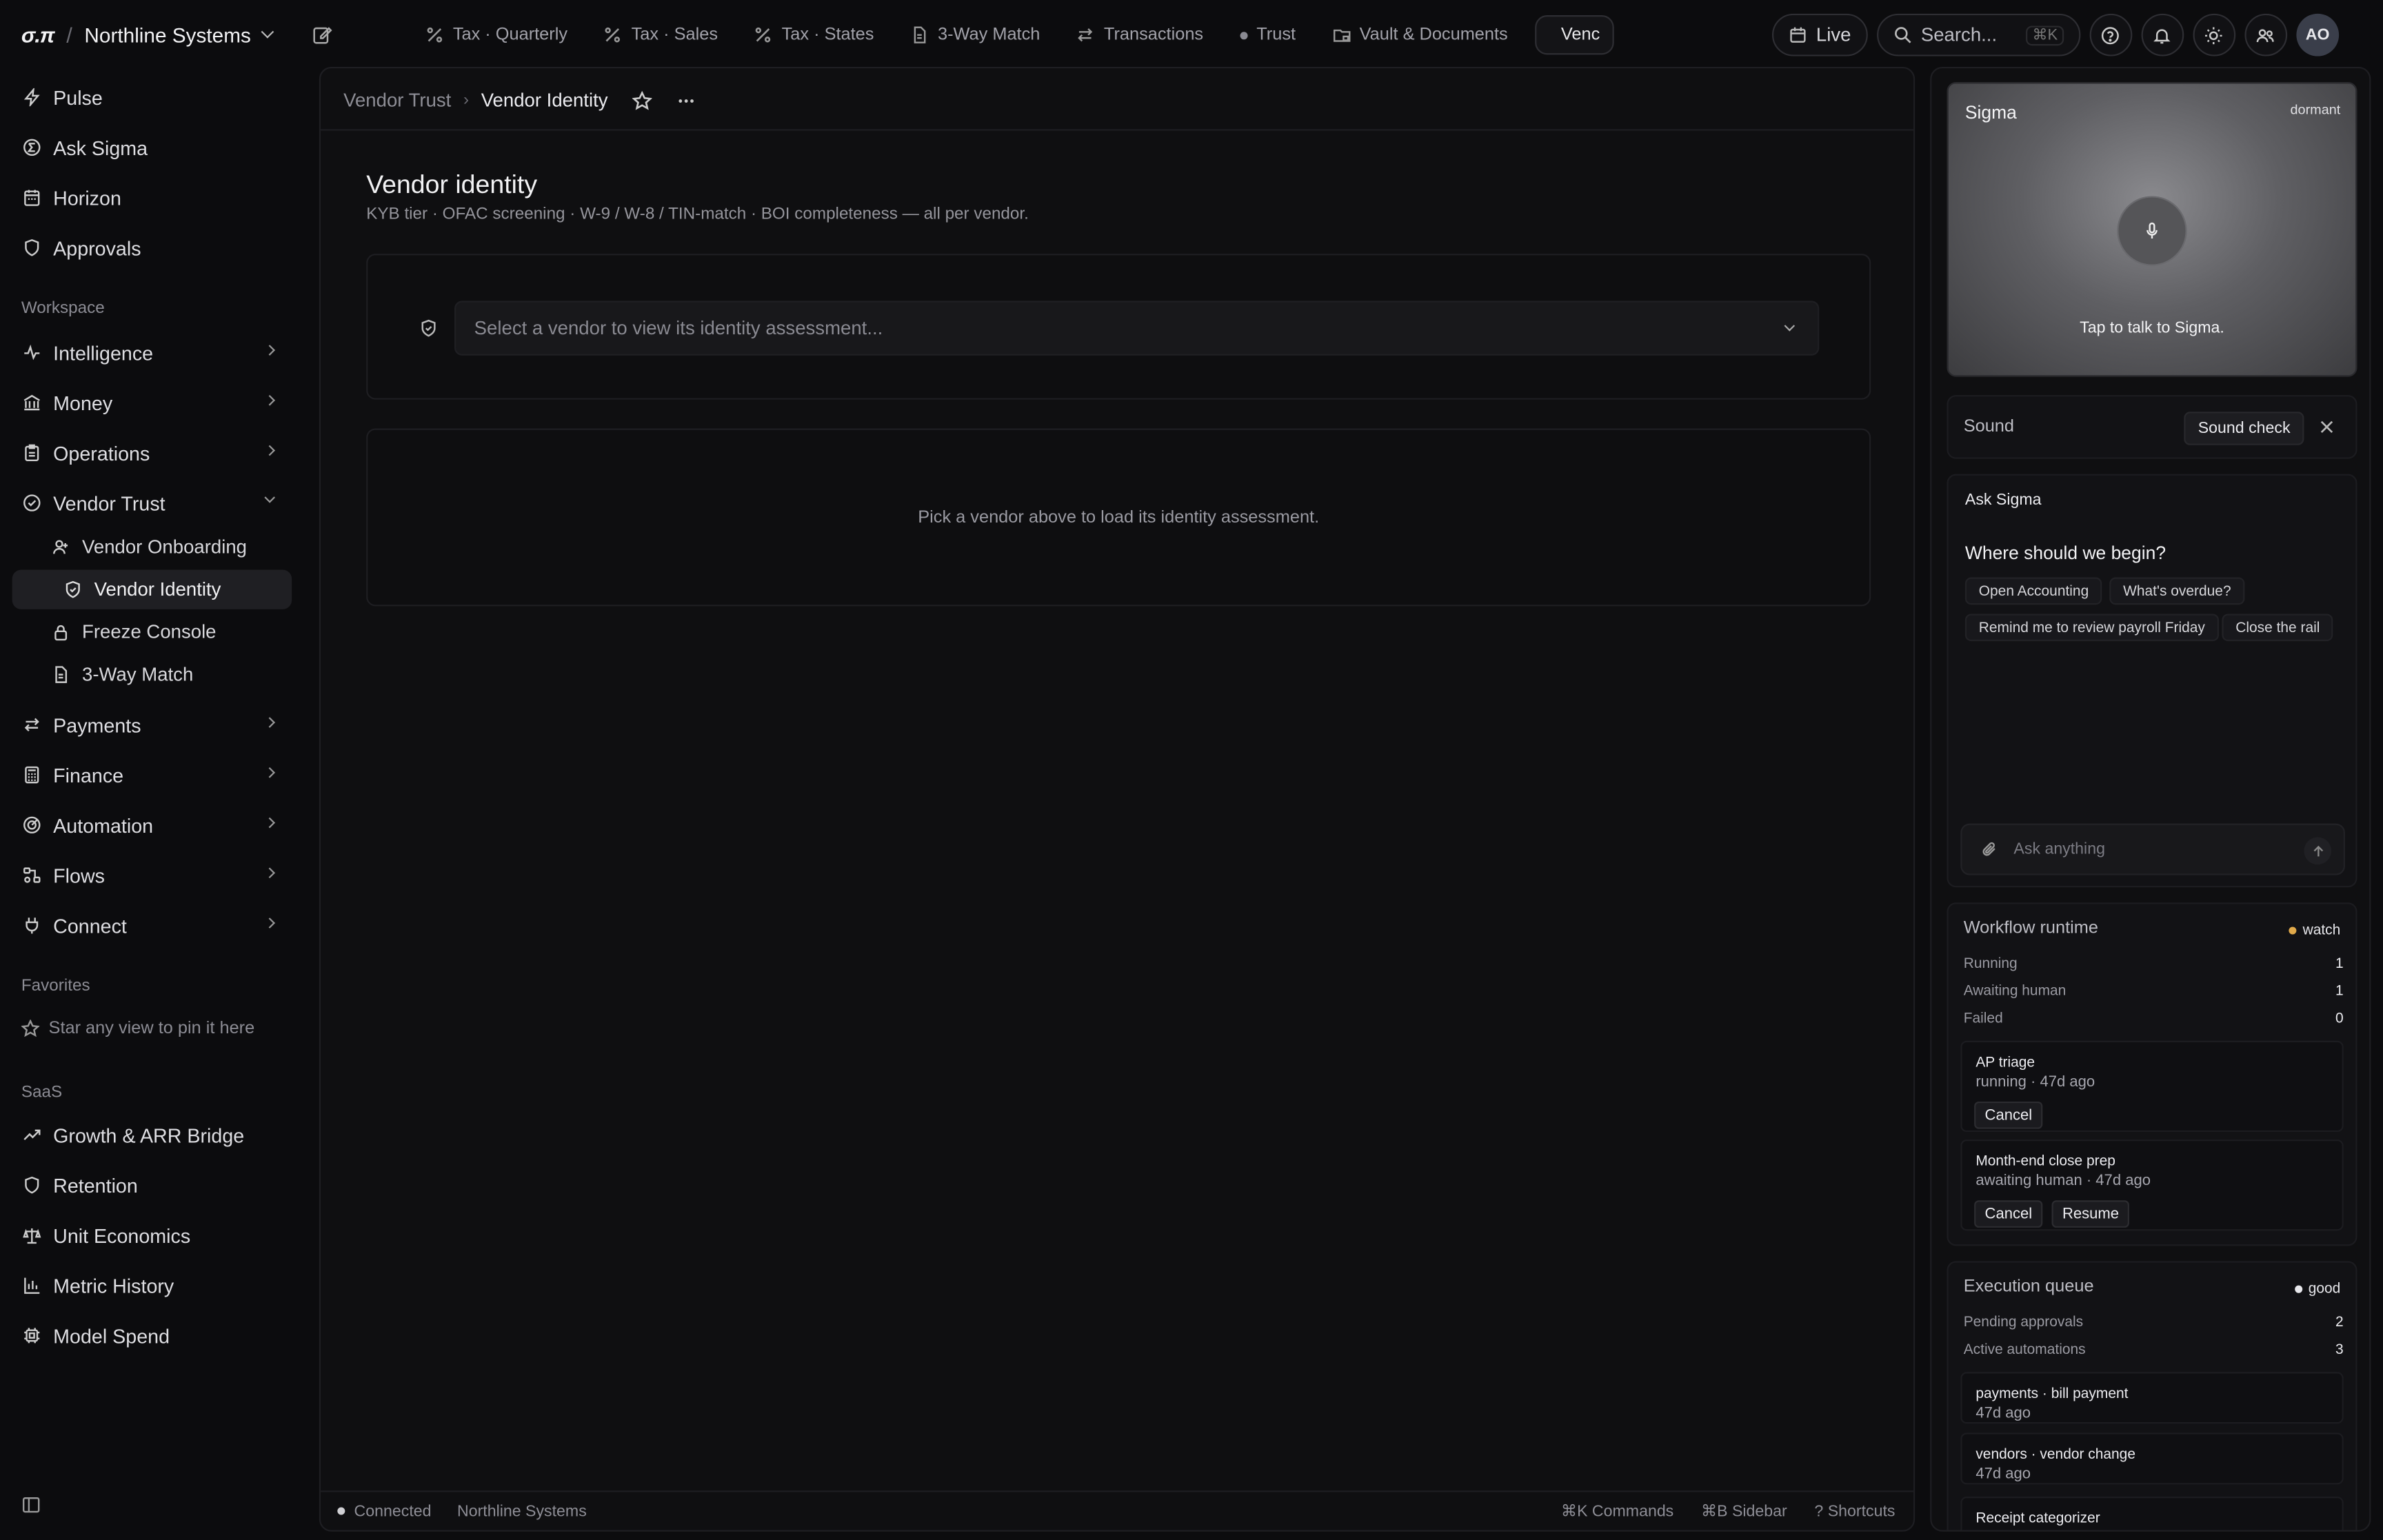 The width and height of the screenshot is (2383, 1540). What do you see at coordinates (152, 1186) in the screenshot?
I see `sidebar-item-retention: Retention` at bounding box center [152, 1186].